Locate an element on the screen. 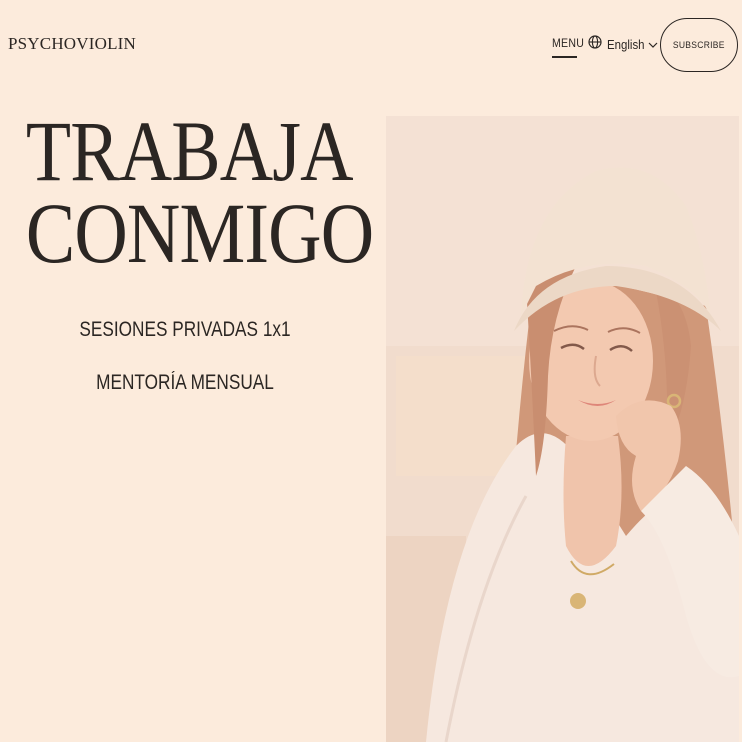 This screenshot has height=742, width=742. page-title: TRABAJA CONMIGO is located at coordinates (199, 192).